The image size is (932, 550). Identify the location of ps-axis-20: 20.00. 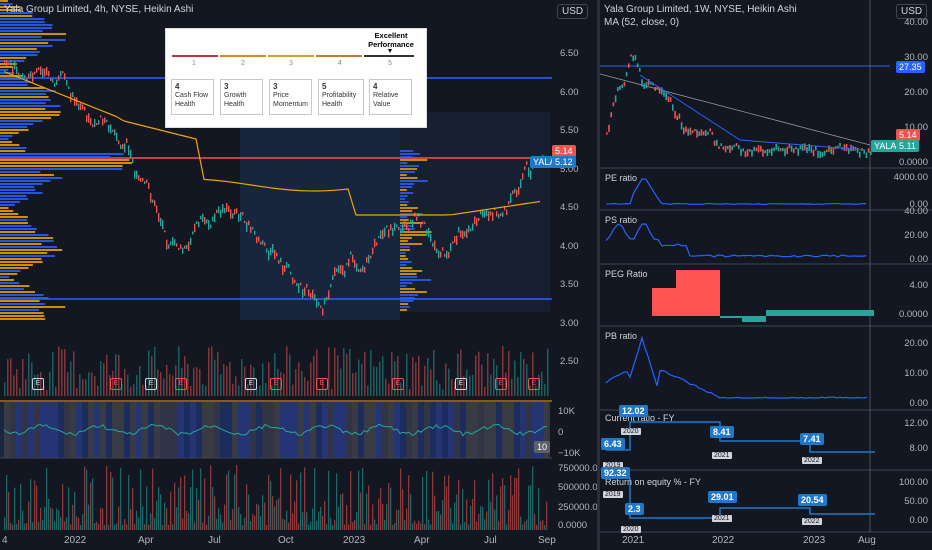
(916, 235).